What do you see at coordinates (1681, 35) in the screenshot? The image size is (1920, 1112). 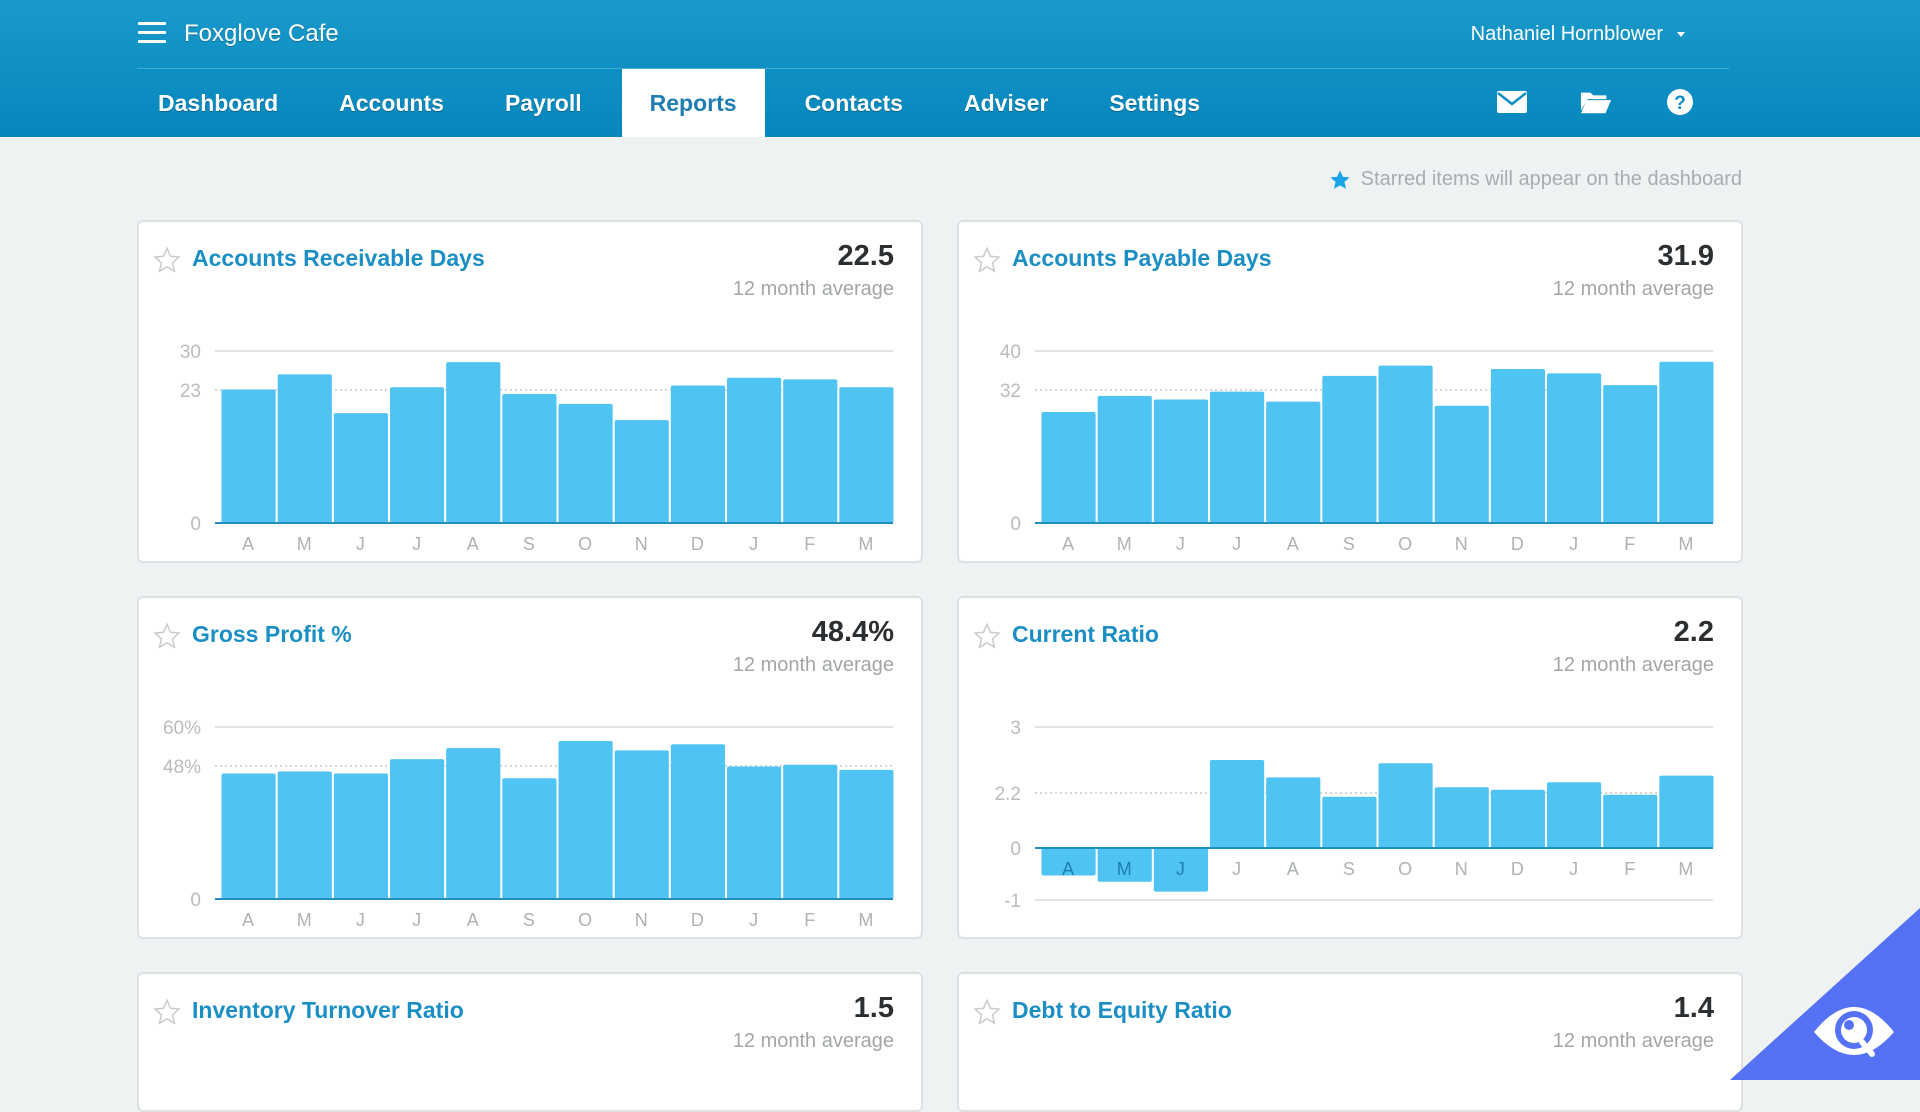 I see `chevron-down-icon` at bounding box center [1681, 35].